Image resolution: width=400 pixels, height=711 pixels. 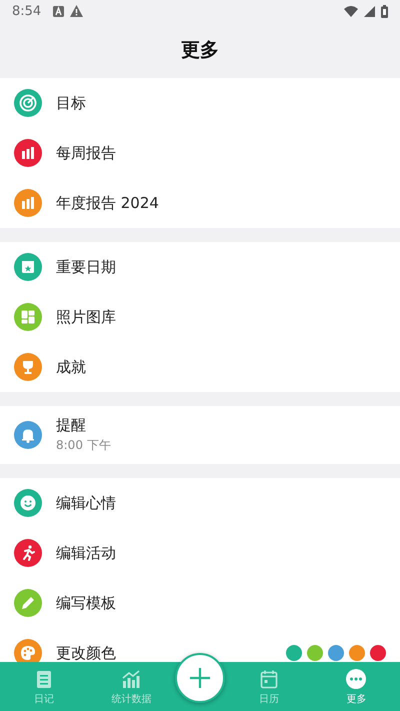 I want to click on wifi-icon, so click(x=351, y=11).